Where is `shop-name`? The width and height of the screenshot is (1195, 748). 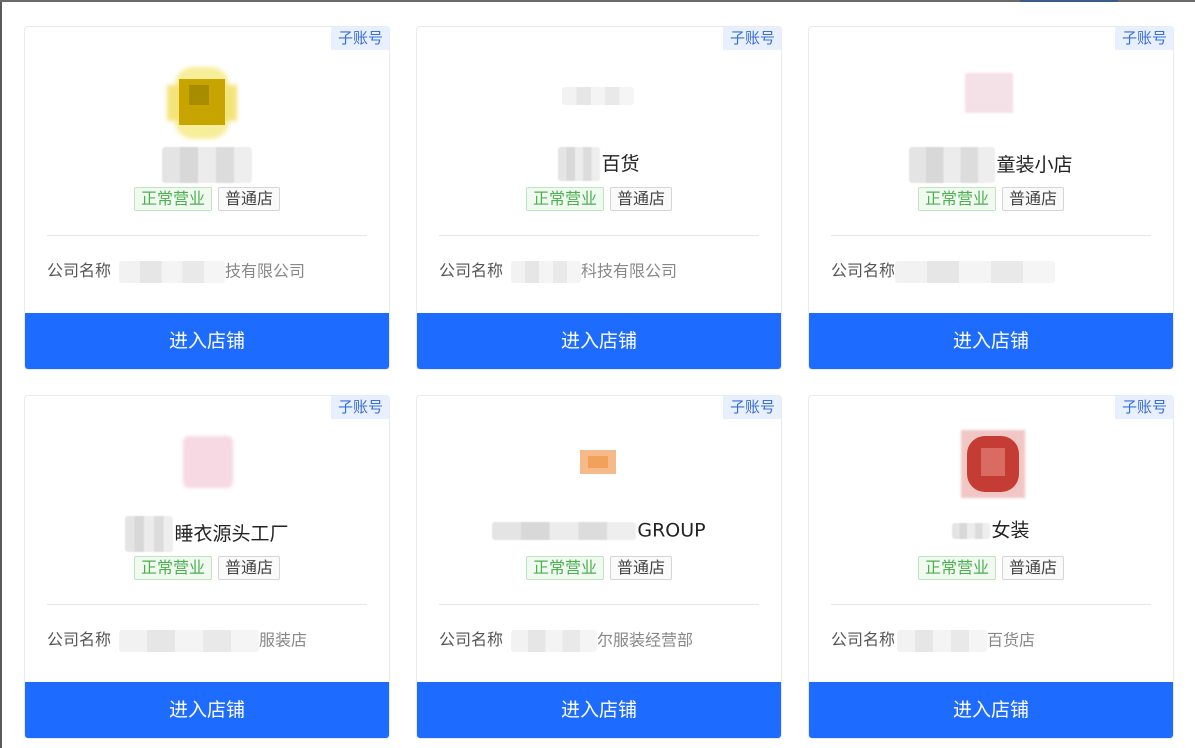 shop-name is located at coordinates (207, 165).